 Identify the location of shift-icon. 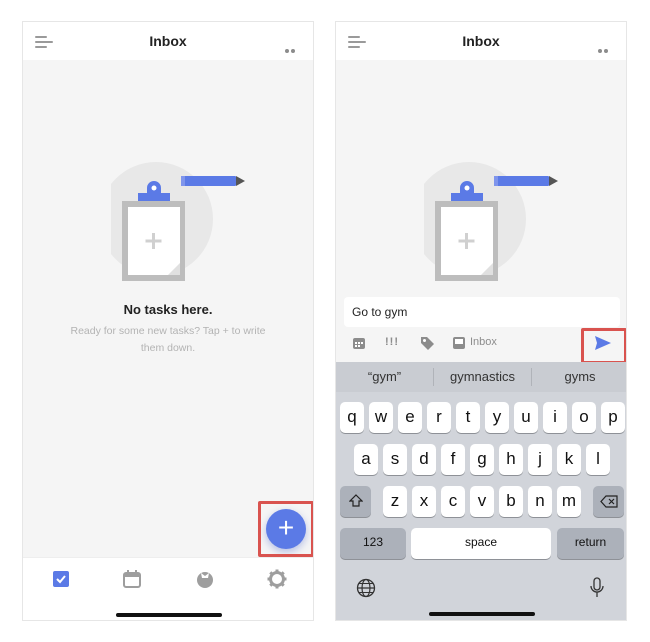
(355, 500).